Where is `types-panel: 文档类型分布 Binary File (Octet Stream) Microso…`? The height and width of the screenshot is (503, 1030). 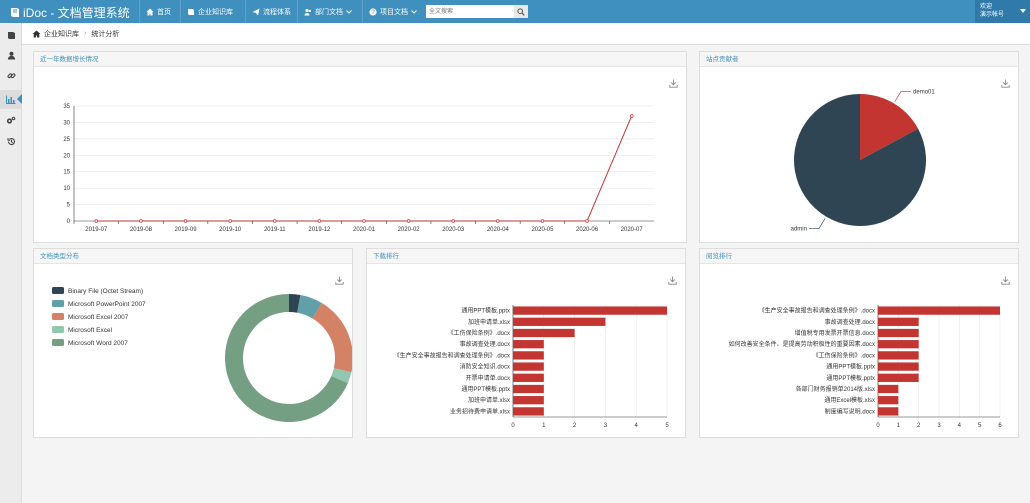 types-panel: 文档类型分布 Binary File (Octet Stream) Microso… is located at coordinates (193, 343).